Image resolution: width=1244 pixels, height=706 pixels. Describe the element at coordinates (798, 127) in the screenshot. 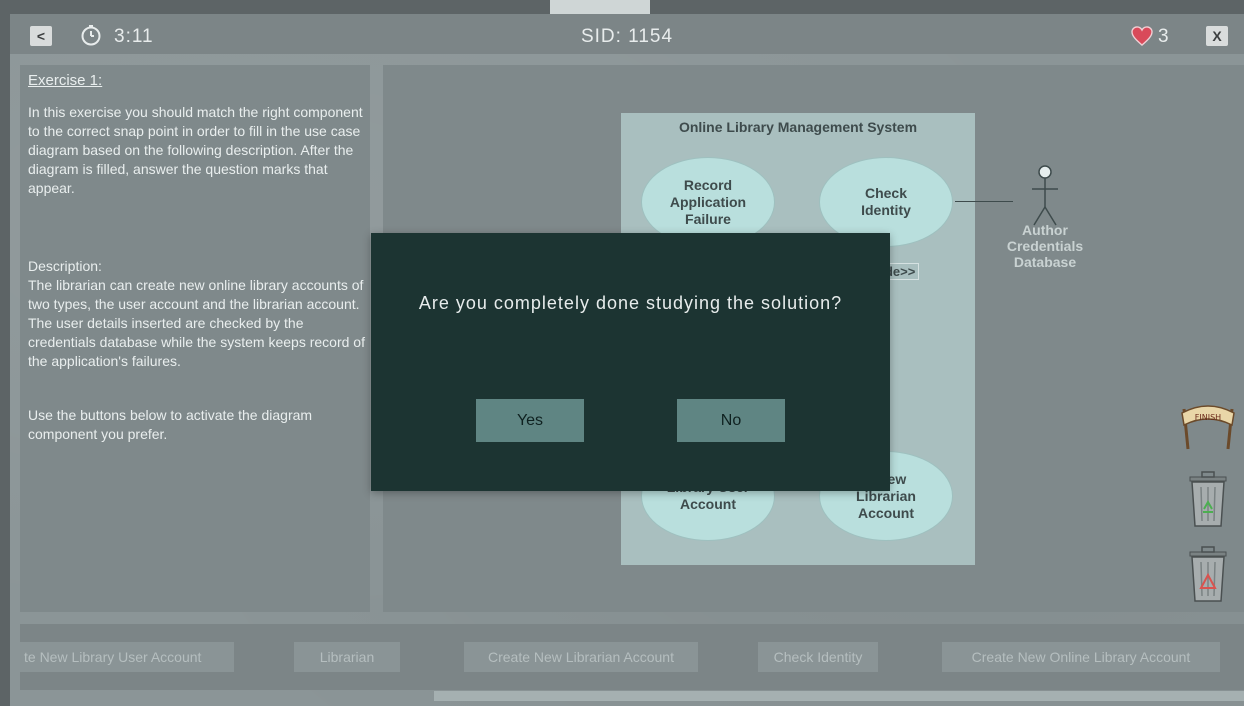

I see `system-title: Online Library Management System` at that location.